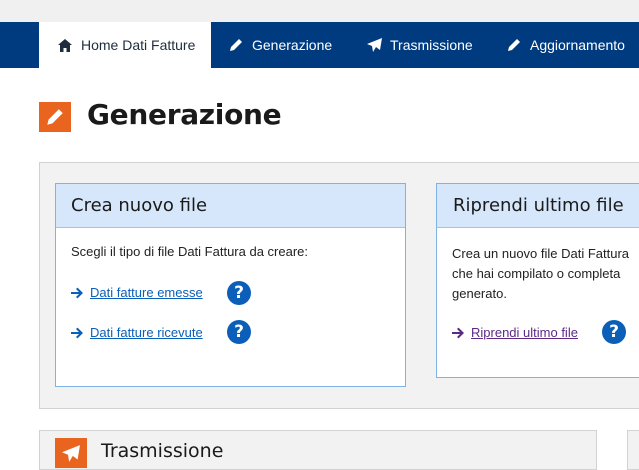 Image resolution: width=639 pixels, height=470 pixels. Describe the element at coordinates (431, 45) in the screenshot. I see `tab-label: Trasmissione` at that location.